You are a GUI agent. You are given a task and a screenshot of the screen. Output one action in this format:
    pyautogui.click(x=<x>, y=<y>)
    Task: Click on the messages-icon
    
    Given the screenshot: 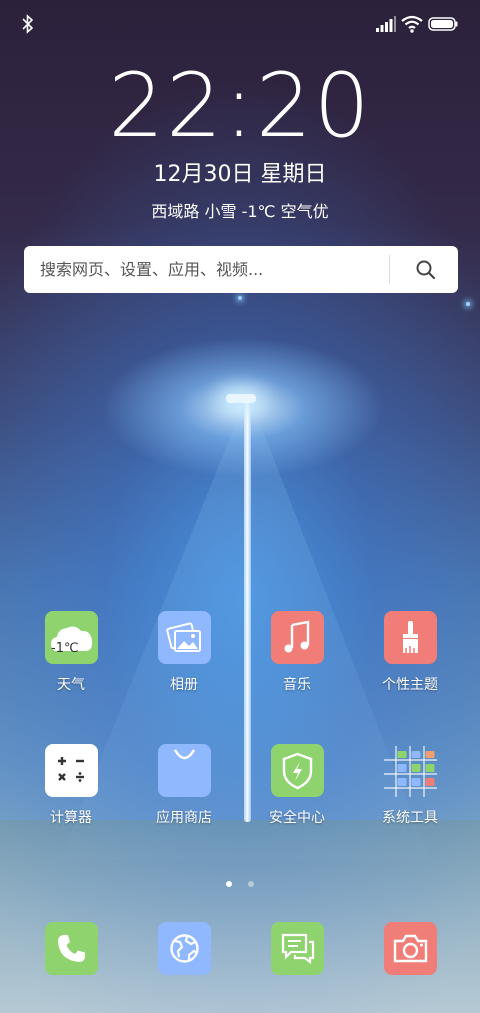 What is the action you would take?
    pyautogui.click(x=297, y=948)
    